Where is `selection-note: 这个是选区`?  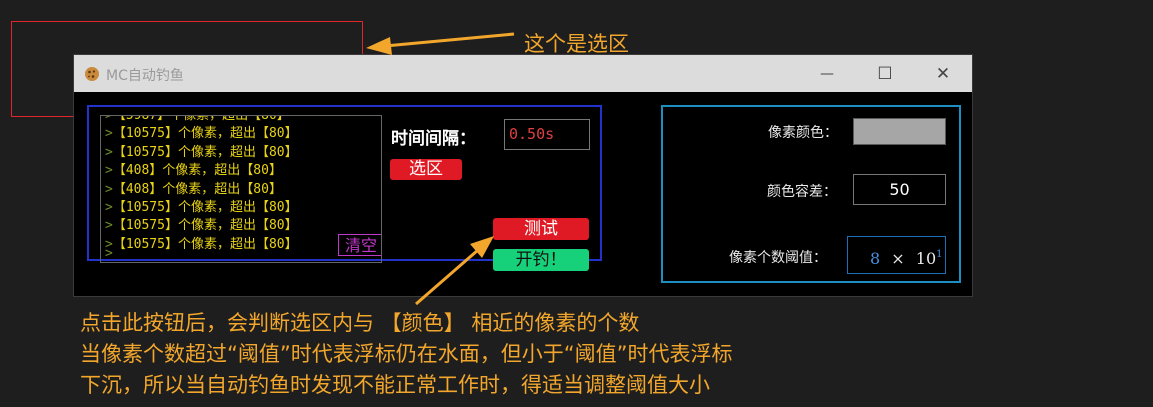 selection-note: 这个是选区 is located at coordinates (576, 44).